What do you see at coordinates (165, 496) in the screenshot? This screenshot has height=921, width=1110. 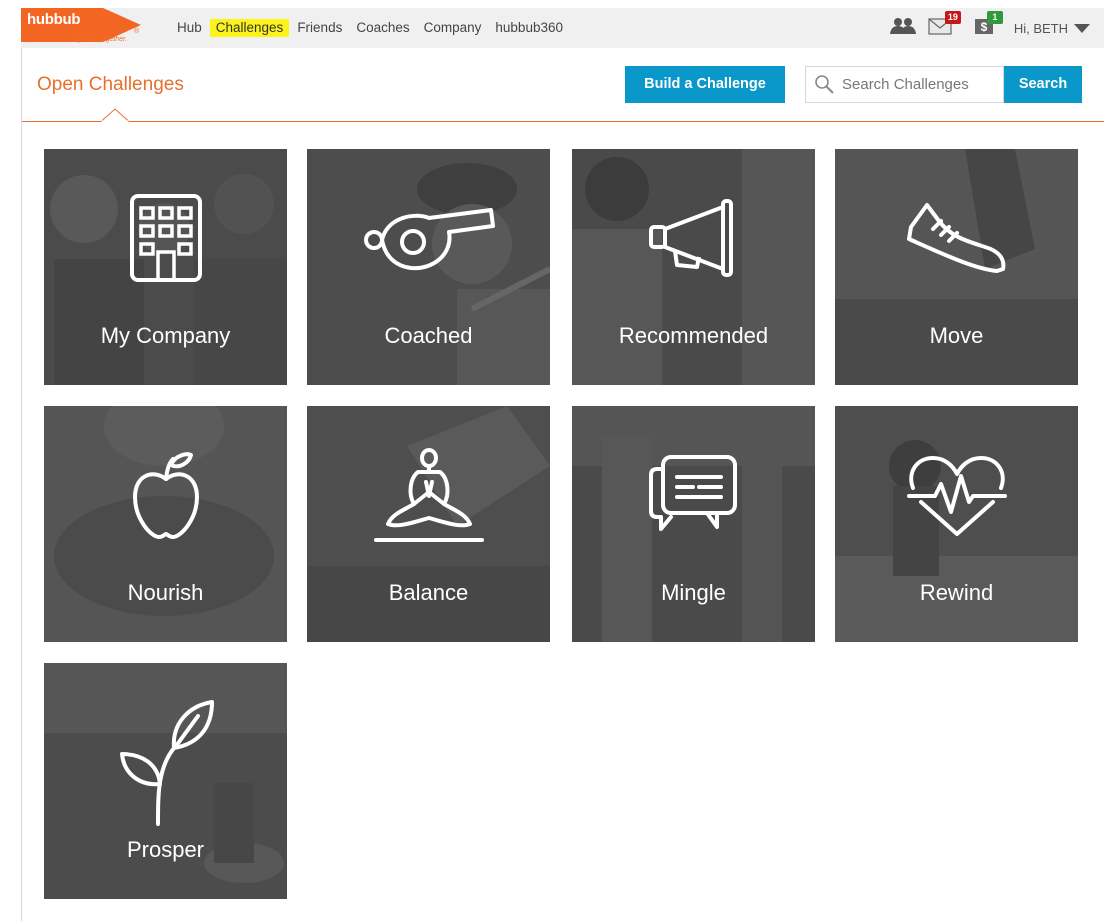 I see `apple-icon` at bounding box center [165, 496].